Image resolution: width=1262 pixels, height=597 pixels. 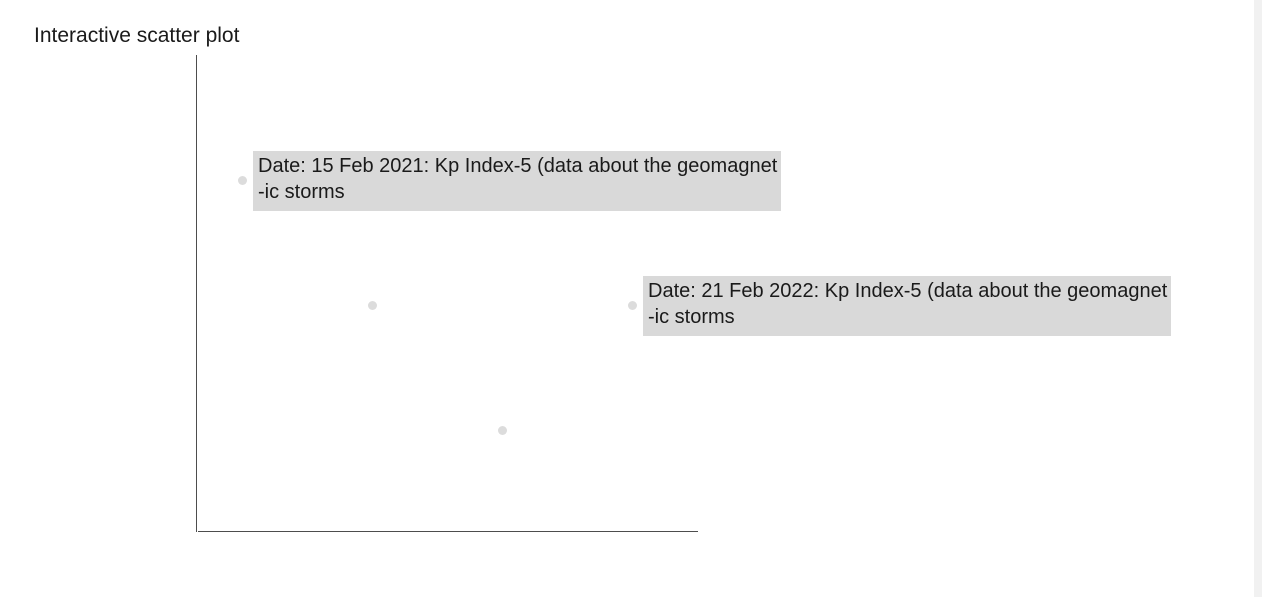 What do you see at coordinates (137, 35) in the screenshot?
I see `page-title: Interactive scatter plot` at bounding box center [137, 35].